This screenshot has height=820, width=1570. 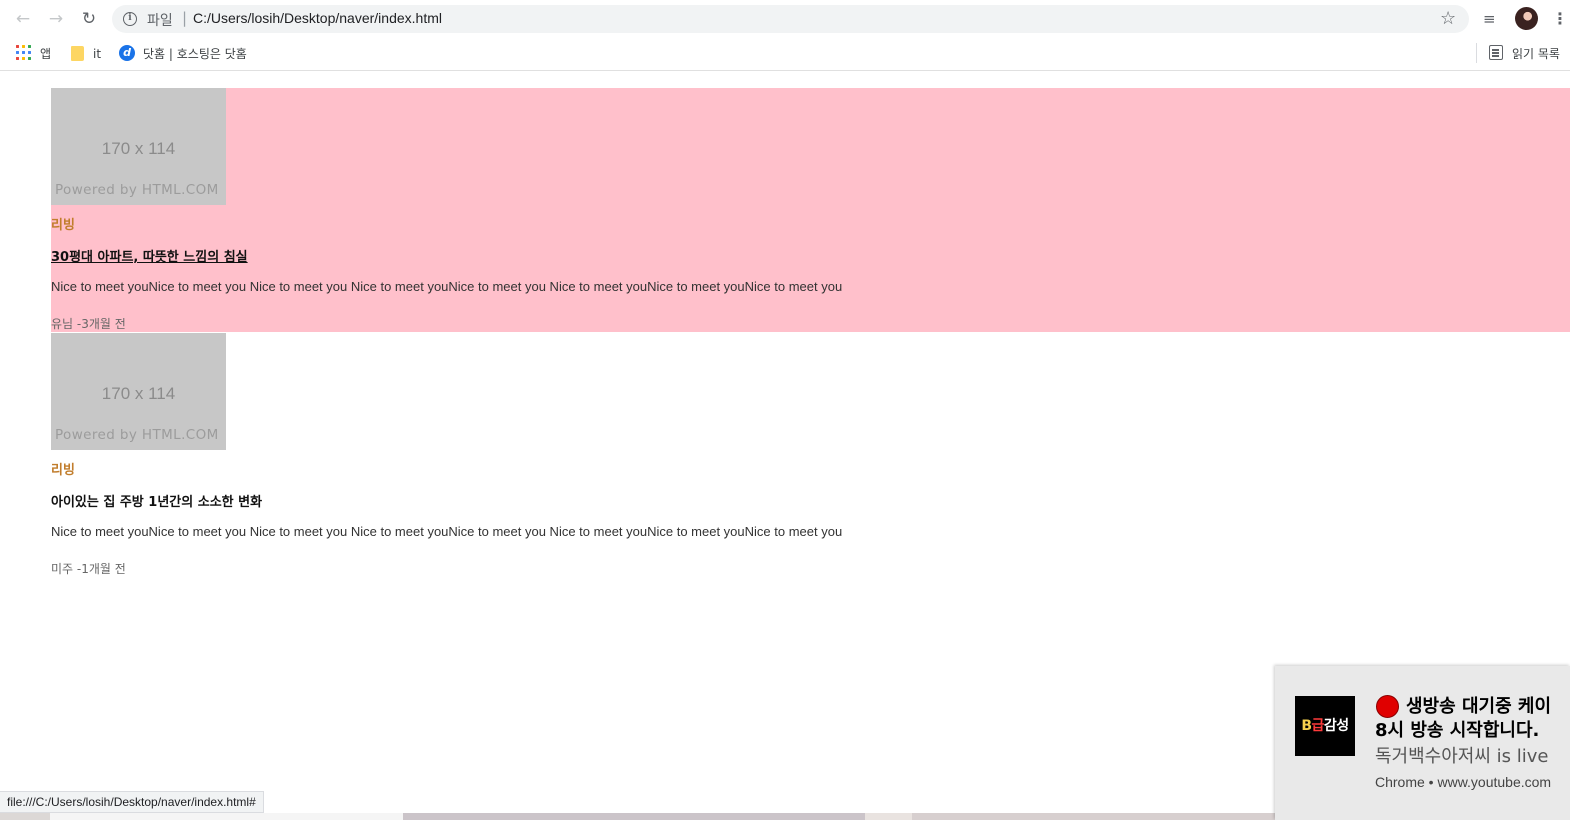 I want to click on profile-avatar, so click(x=1526, y=18).